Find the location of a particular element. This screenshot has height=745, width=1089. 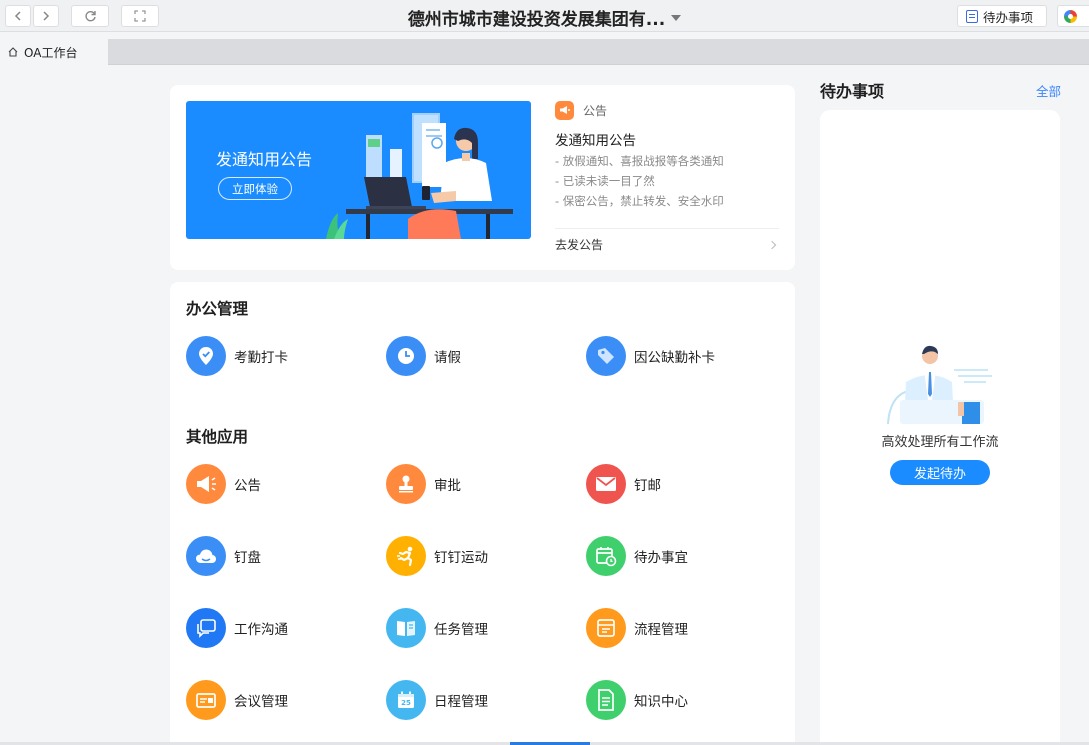

title-bar: 德州市城市建设投资发展集团有... 待办事项 is located at coordinates (544, 16).